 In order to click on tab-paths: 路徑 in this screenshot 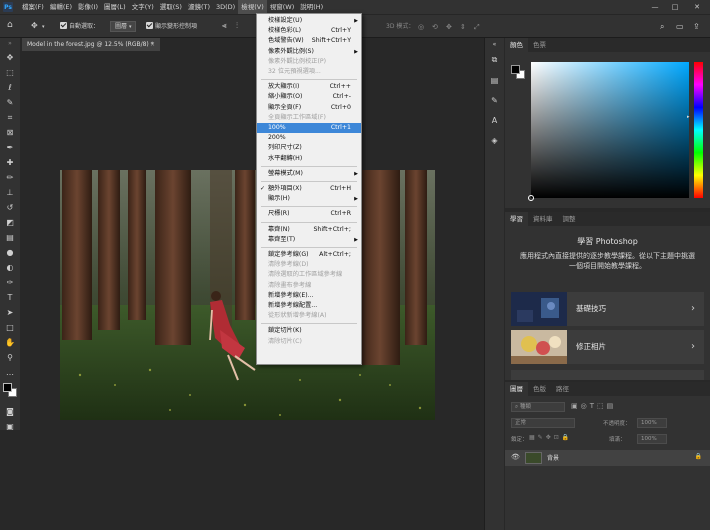, I will do `click(562, 389)`.